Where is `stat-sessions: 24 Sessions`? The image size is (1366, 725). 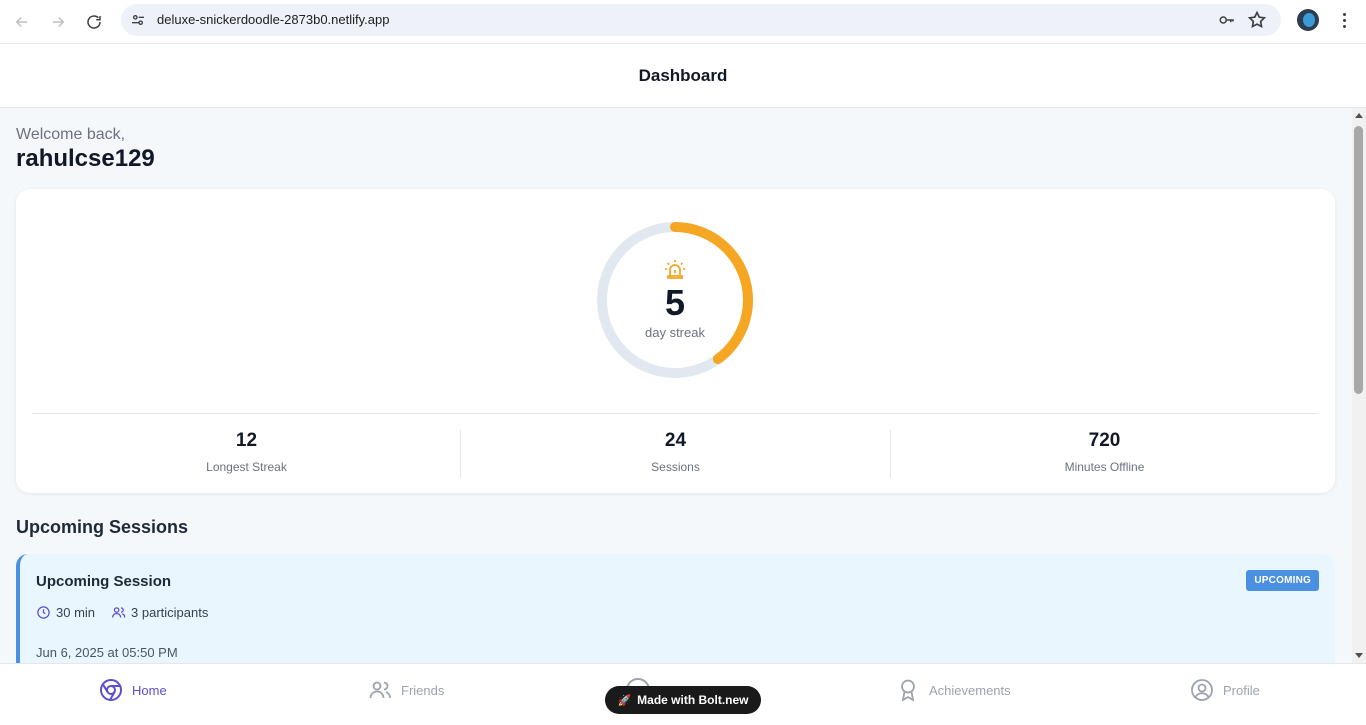
stat-sessions: 24 Sessions is located at coordinates (675, 452).